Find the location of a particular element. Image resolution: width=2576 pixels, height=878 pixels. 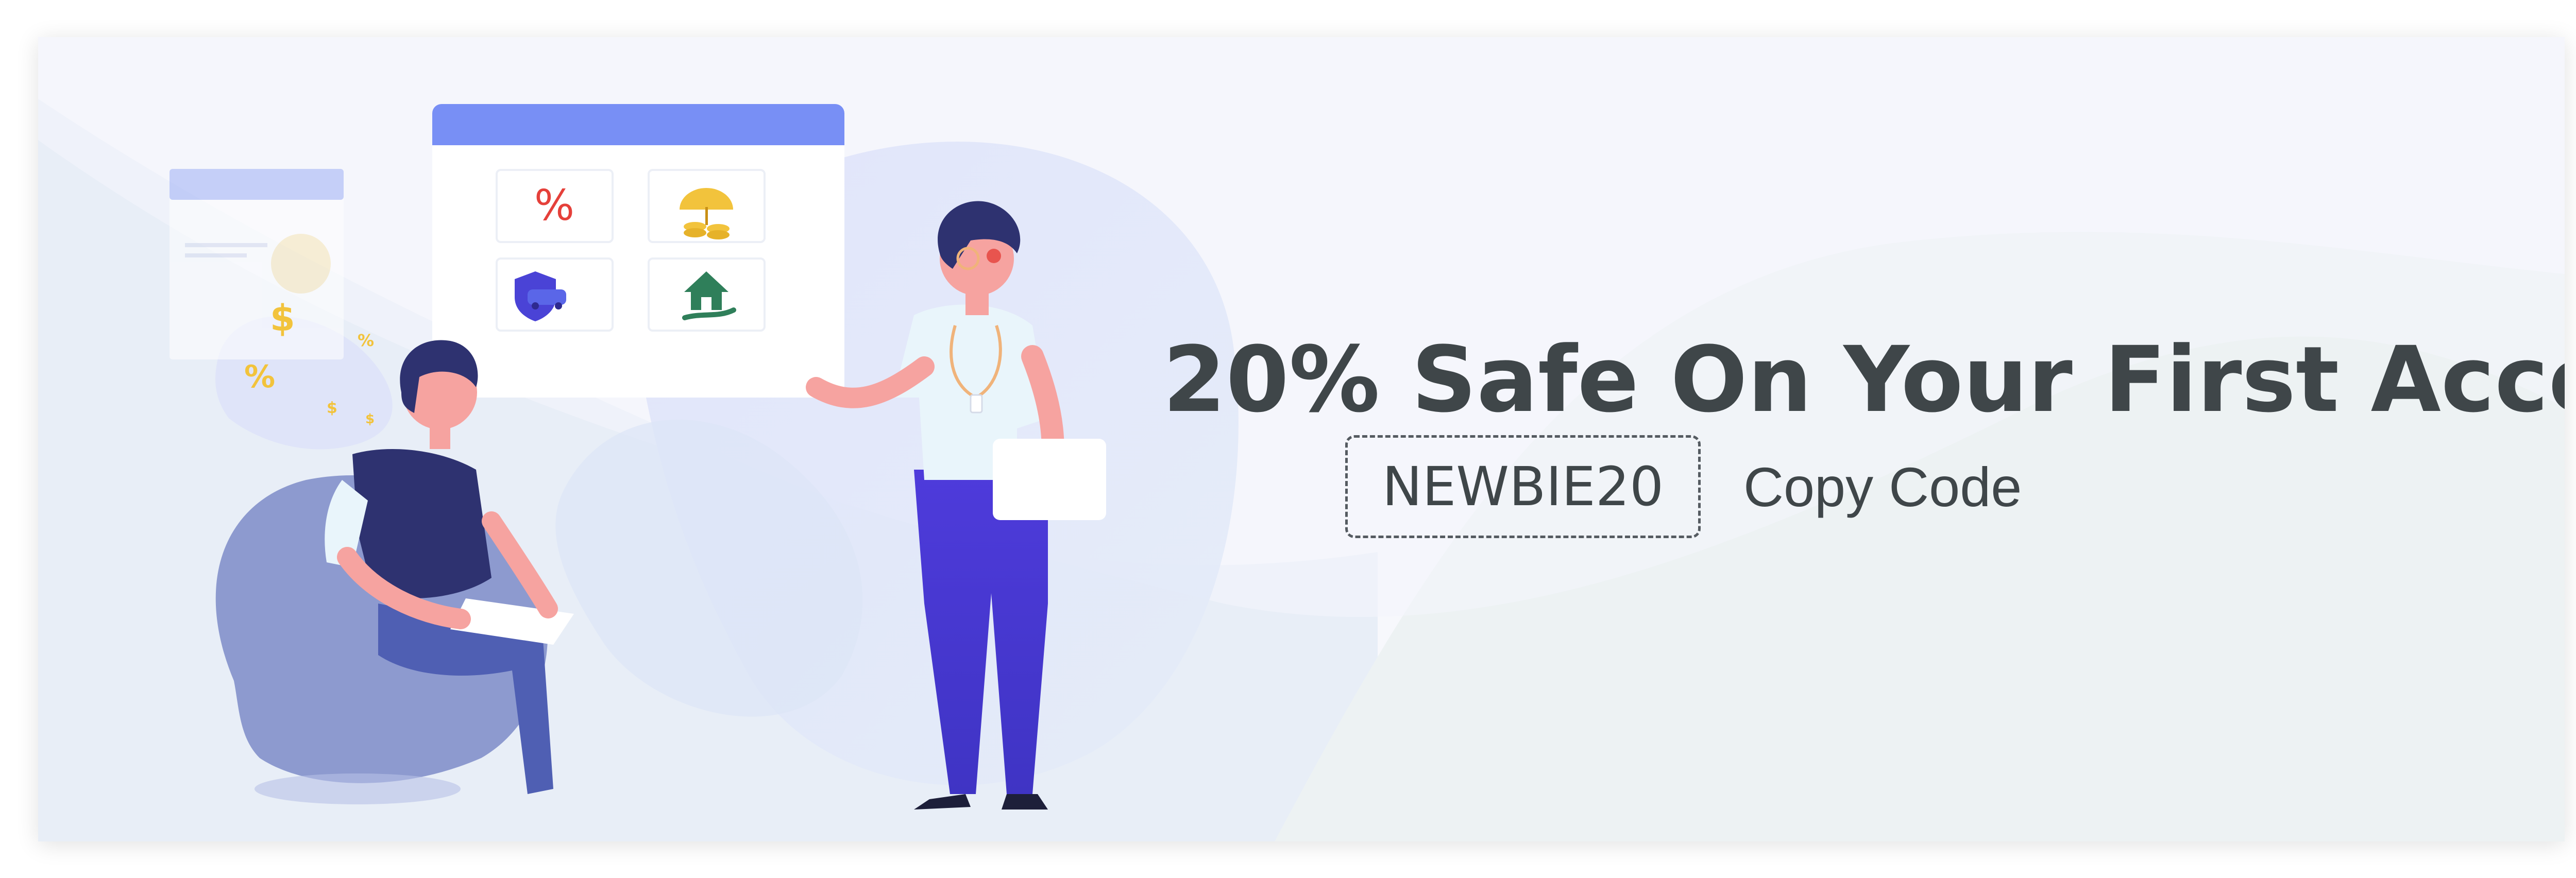

percent-icon: % is located at coordinates (554, 206).